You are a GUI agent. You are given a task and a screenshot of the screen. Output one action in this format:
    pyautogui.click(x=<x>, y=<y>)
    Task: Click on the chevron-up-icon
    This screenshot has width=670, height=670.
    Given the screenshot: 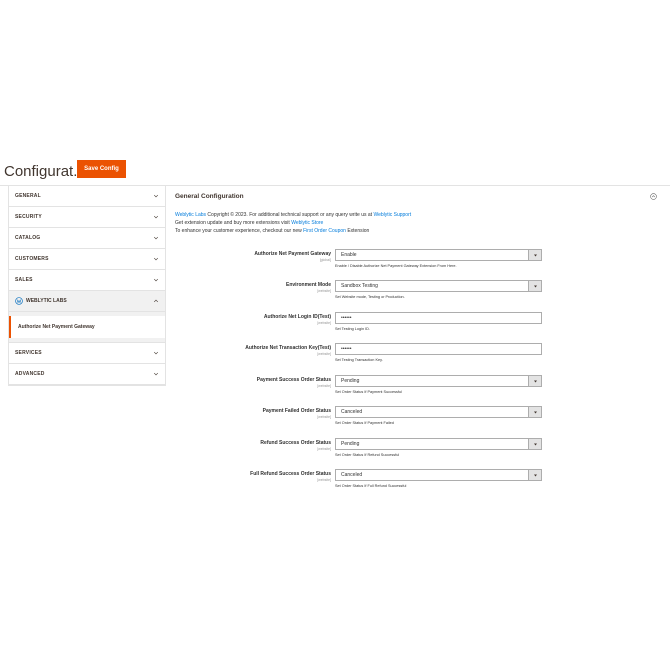 What is the action you would take?
    pyautogui.click(x=156, y=301)
    